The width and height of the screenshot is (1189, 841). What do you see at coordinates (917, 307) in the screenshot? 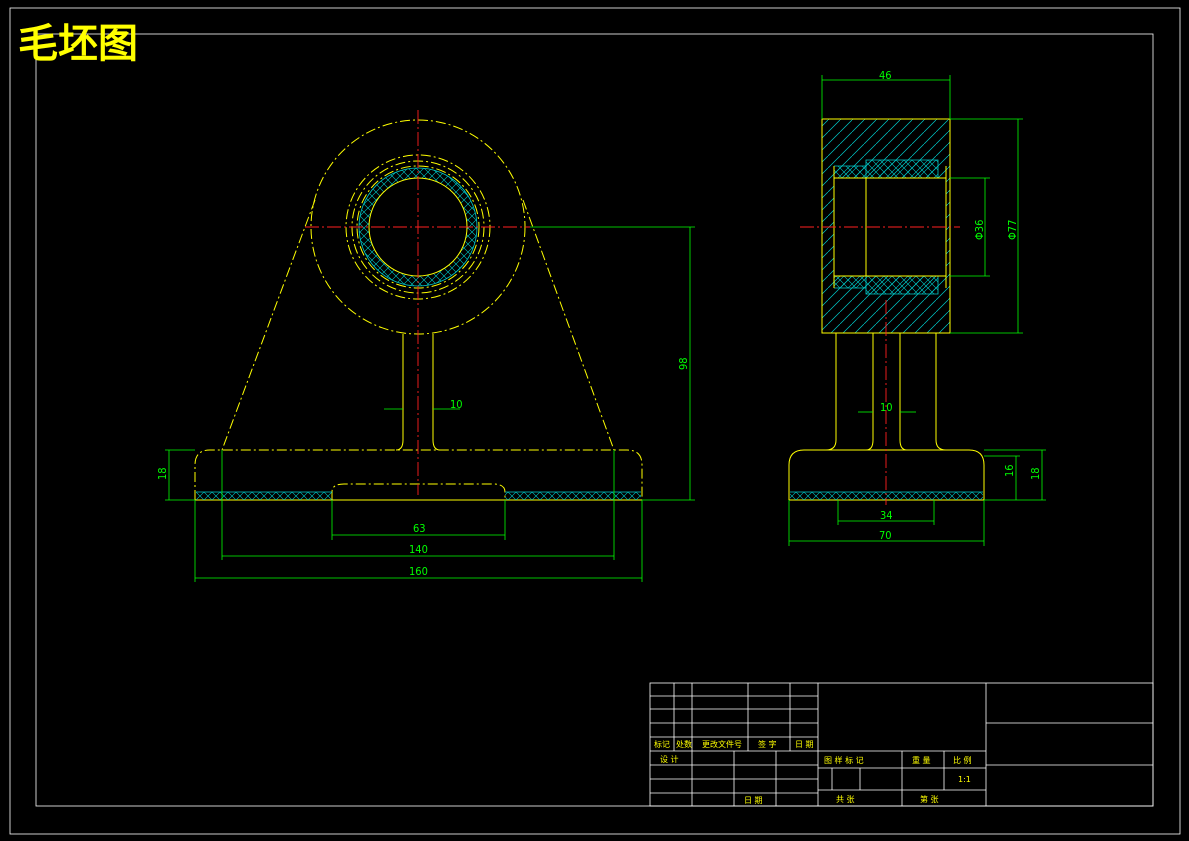
I see `side-view: 46 Φ36 Φ77 10 34 70 16 18` at bounding box center [917, 307].